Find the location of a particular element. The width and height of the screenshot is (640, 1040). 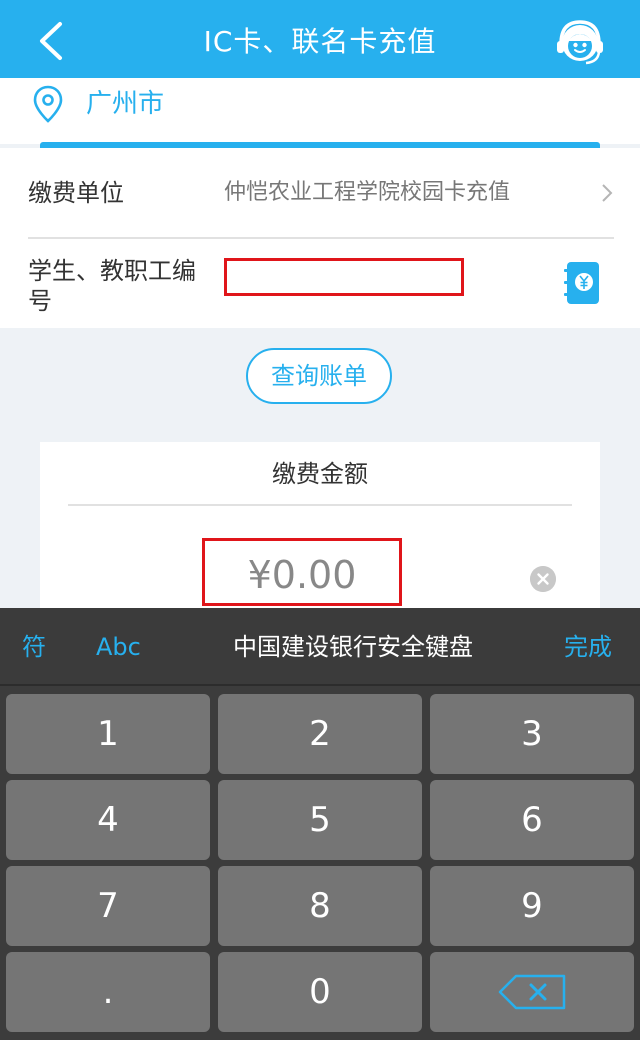

key-8: 8 is located at coordinates (320, 906).